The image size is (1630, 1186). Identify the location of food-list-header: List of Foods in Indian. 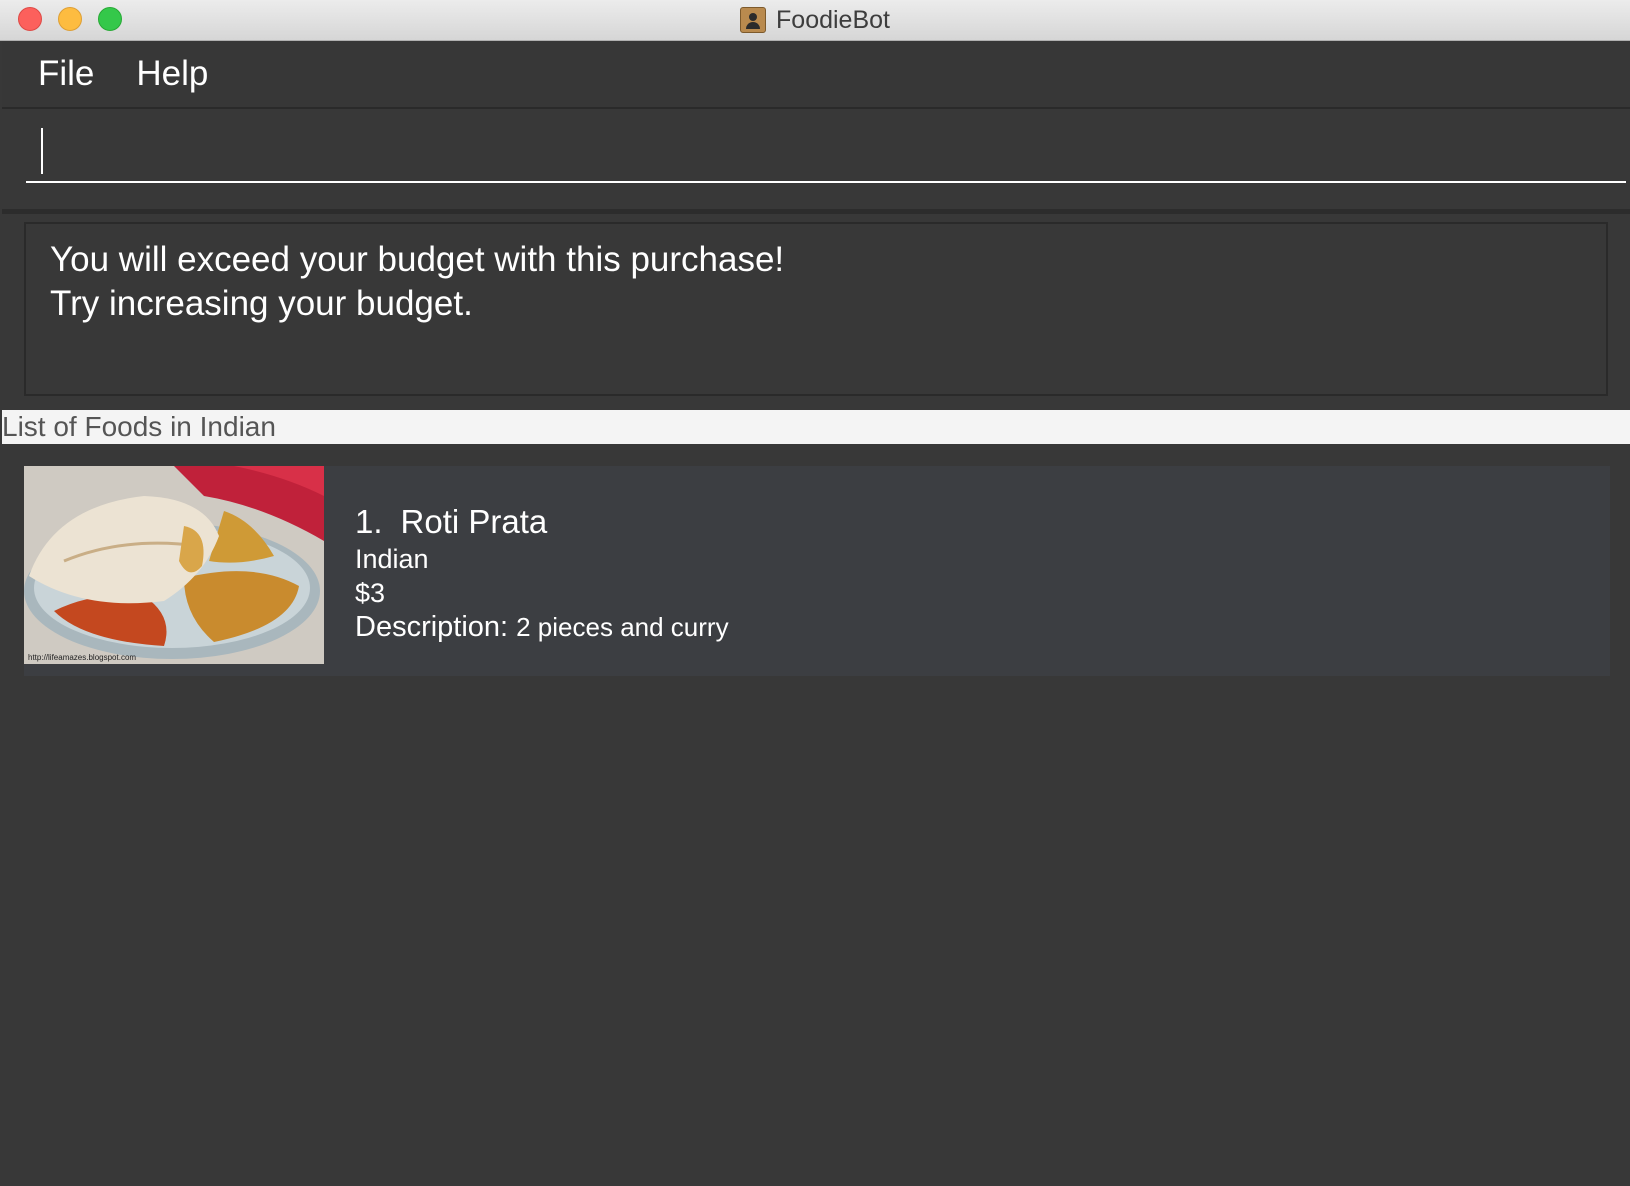
(816, 427).